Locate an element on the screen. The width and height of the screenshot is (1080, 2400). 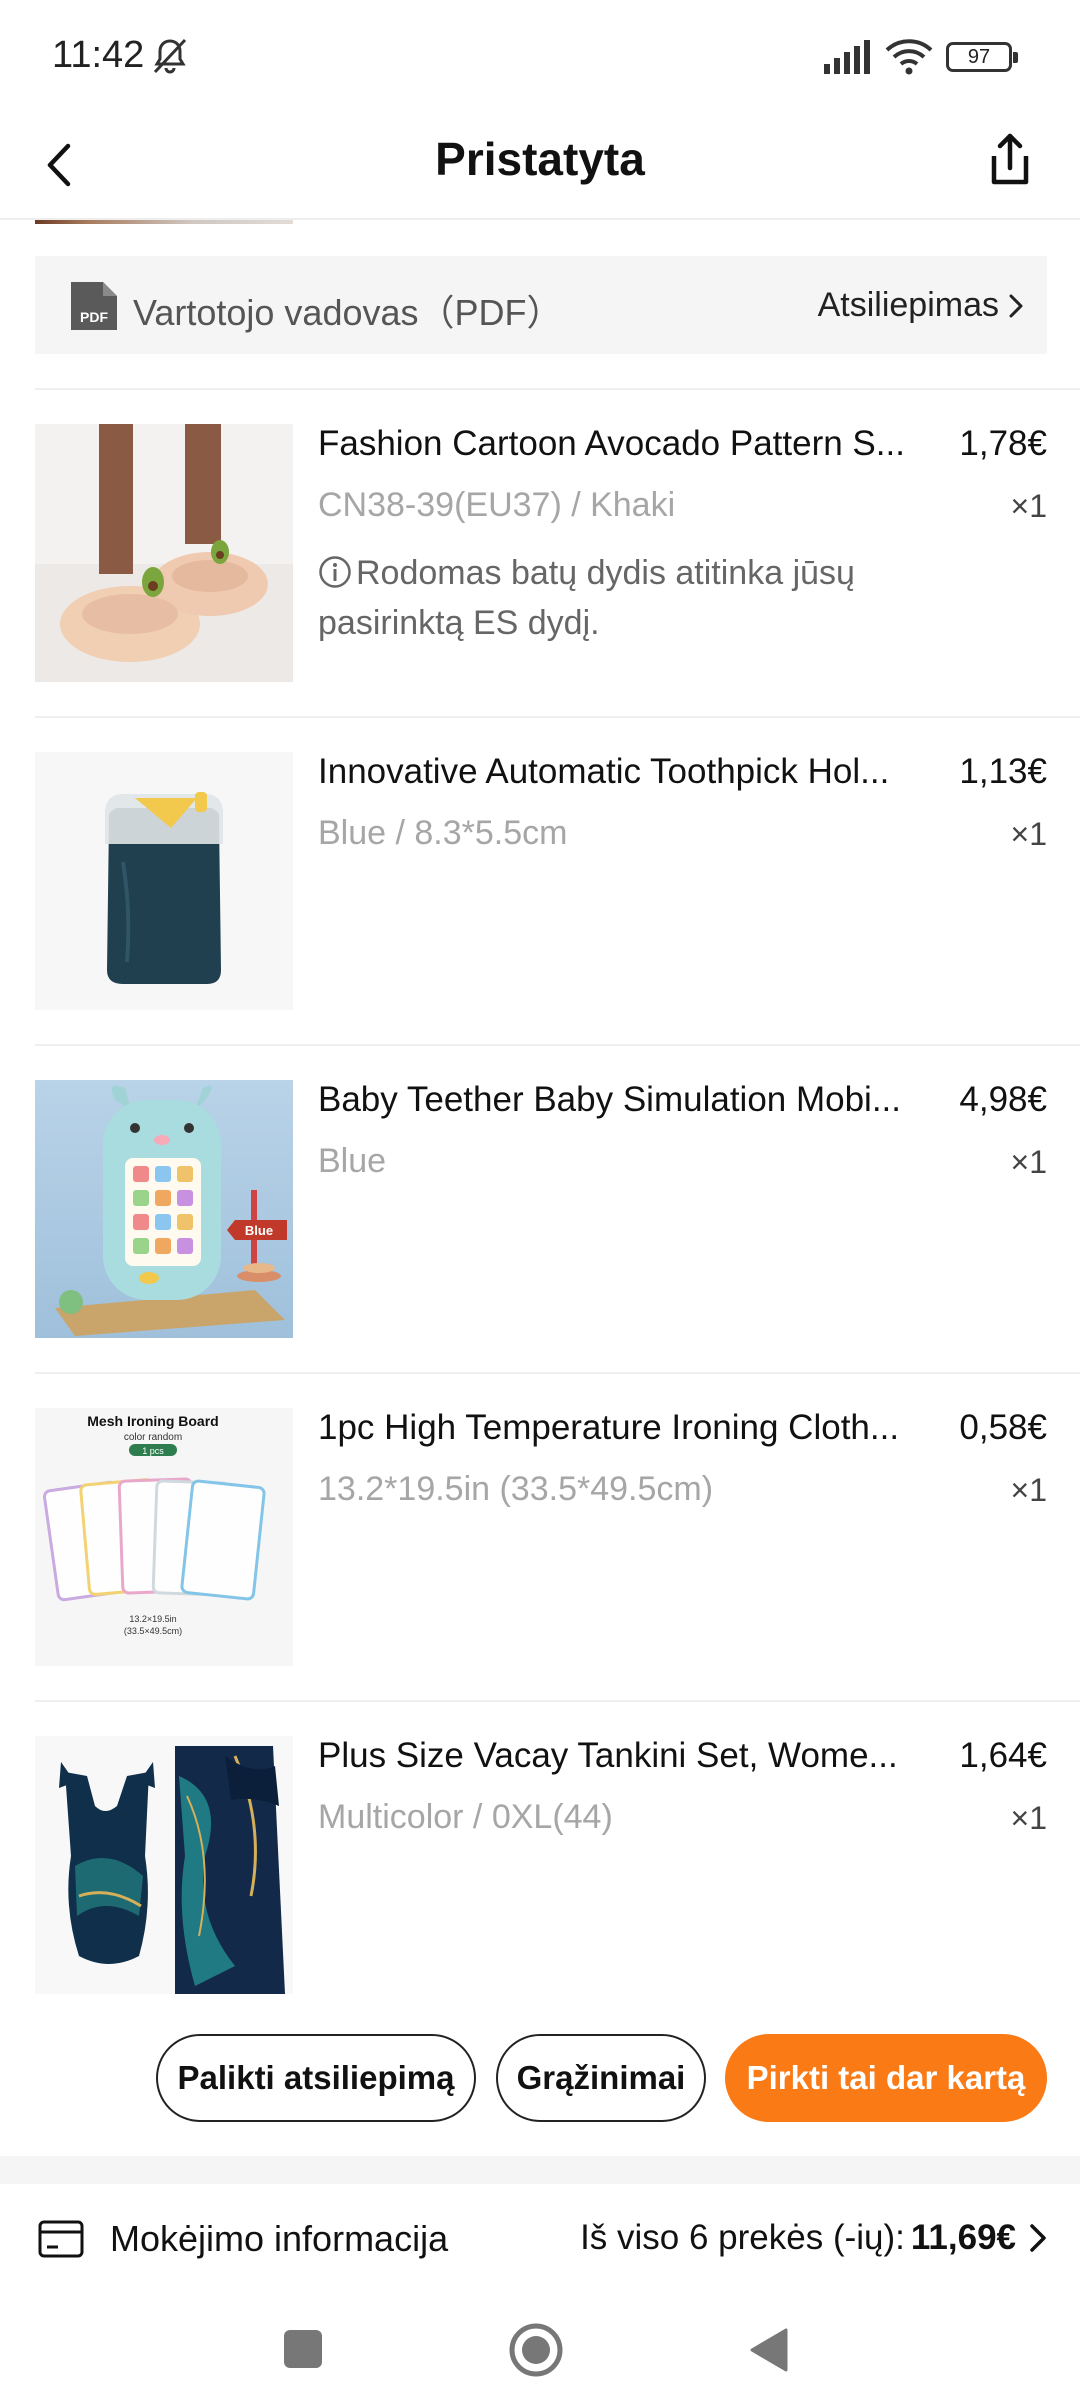
user-manual-row: PDF Vartotojo vadovas（PDF） Atsiliepimas is located at coordinates (541, 305).